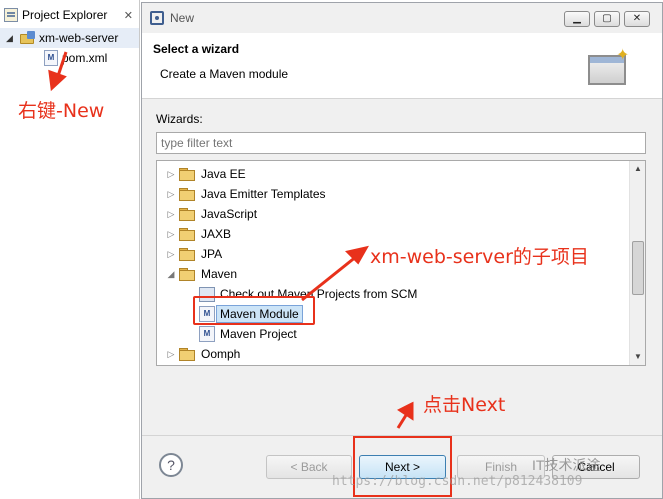  What do you see at coordinates (479, 257) in the screenshot?
I see `annotation-sub-project: xm-web-server的子项目` at bounding box center [479, 257].